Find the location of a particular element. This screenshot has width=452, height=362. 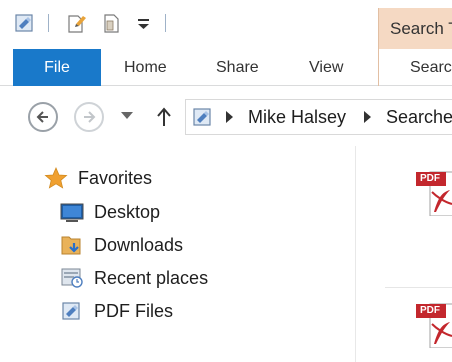

address-bar: Mike Halsey Searche is located at coordinates (318, 117).